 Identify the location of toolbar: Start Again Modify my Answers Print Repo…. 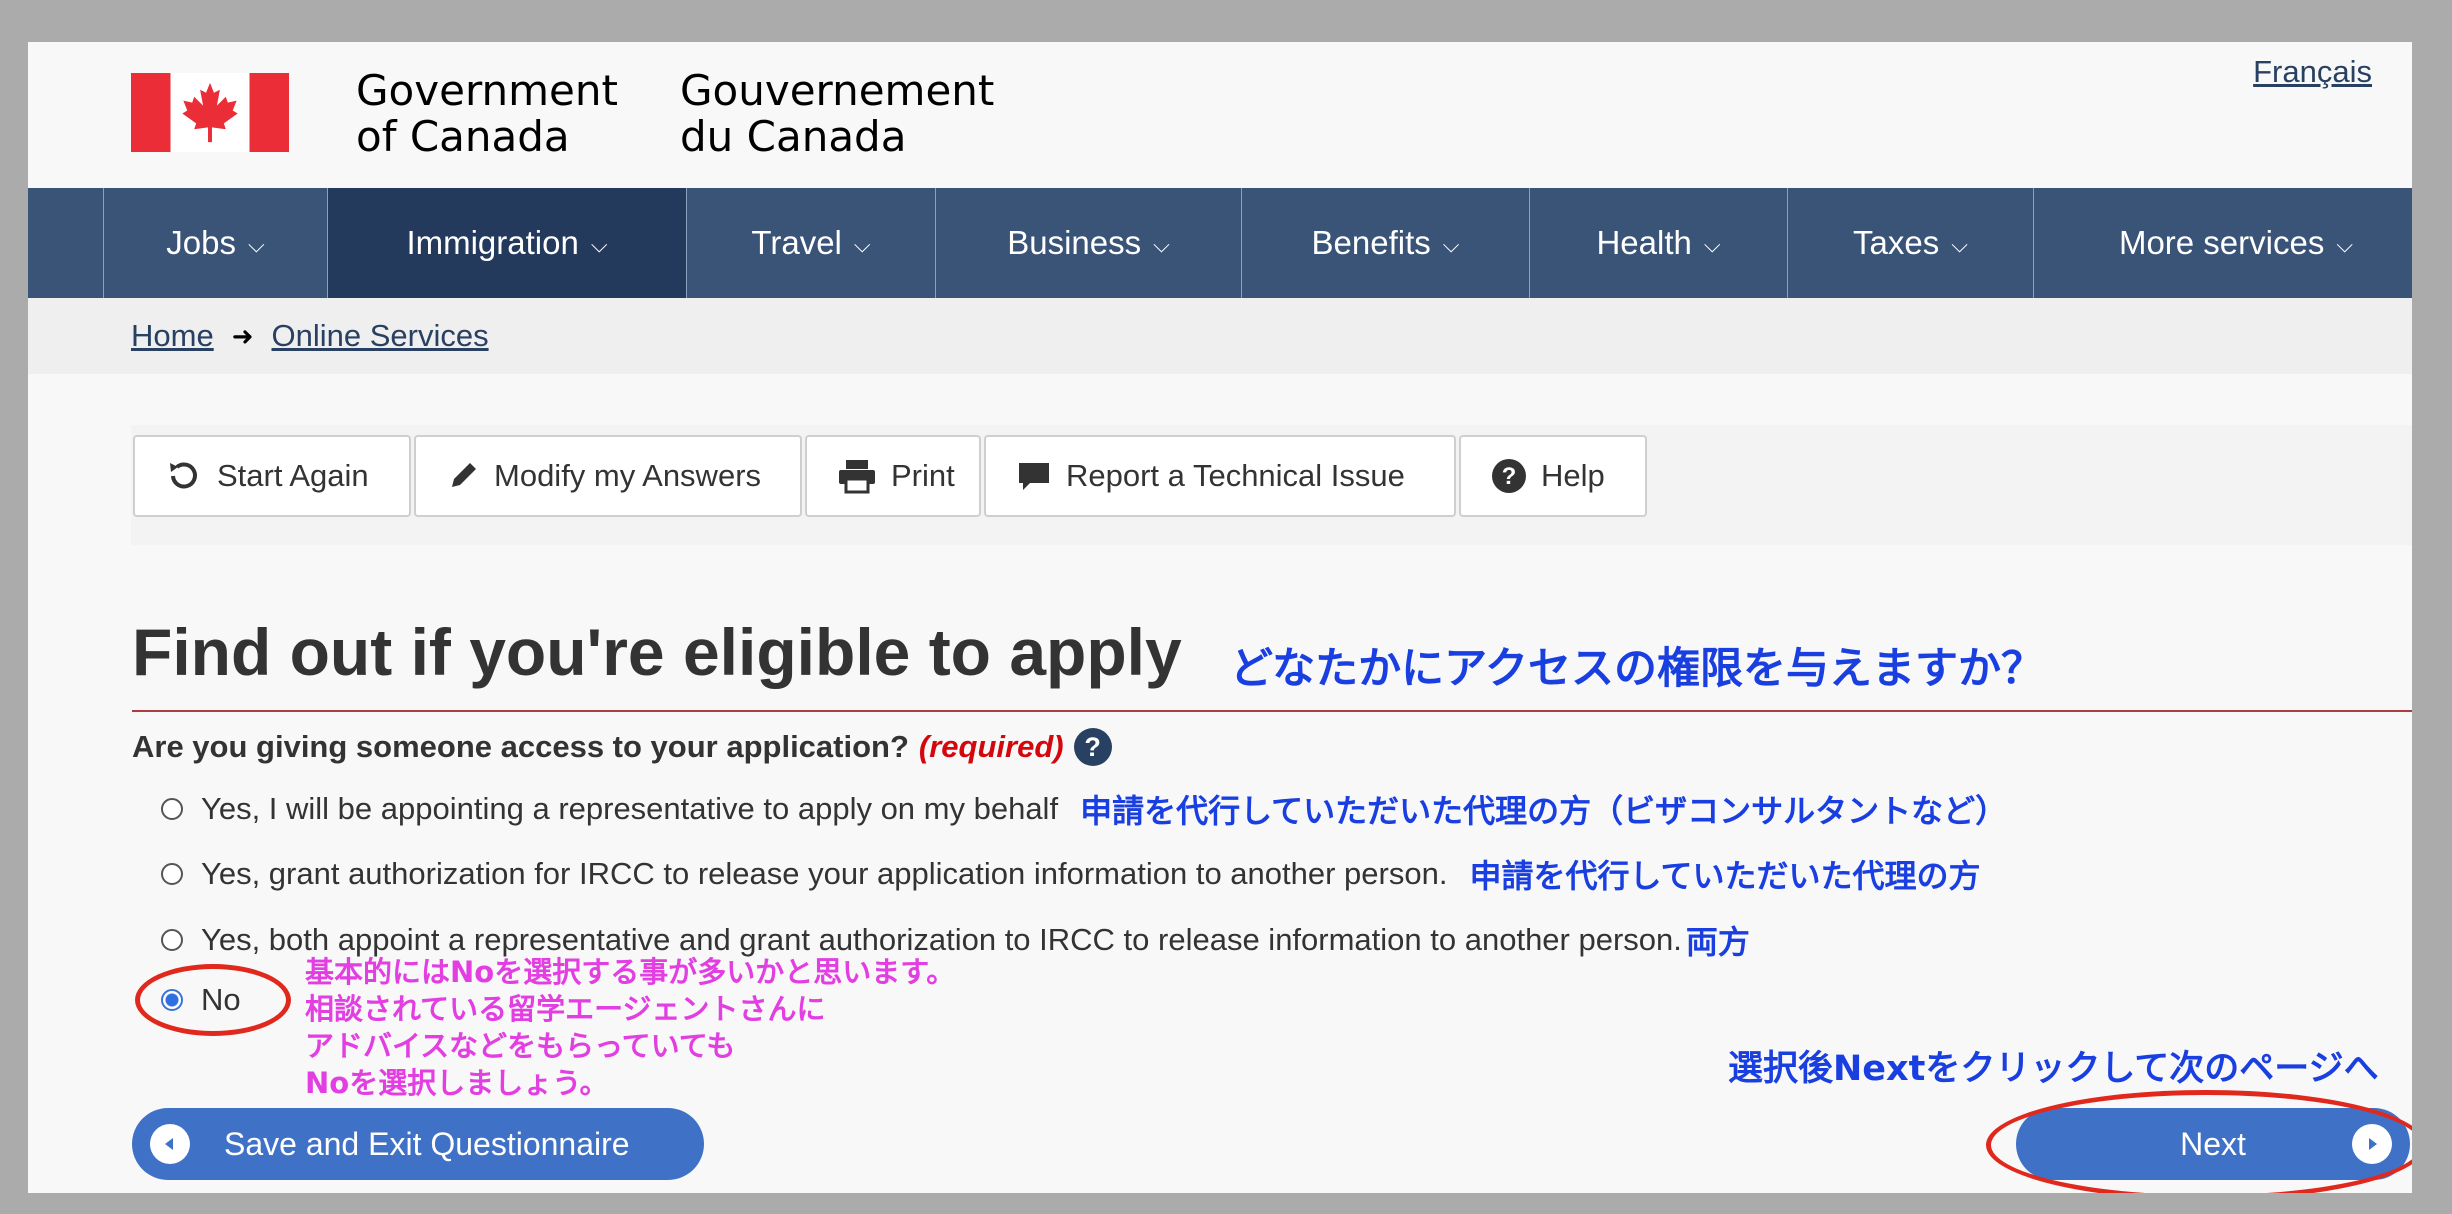
(890, 476).